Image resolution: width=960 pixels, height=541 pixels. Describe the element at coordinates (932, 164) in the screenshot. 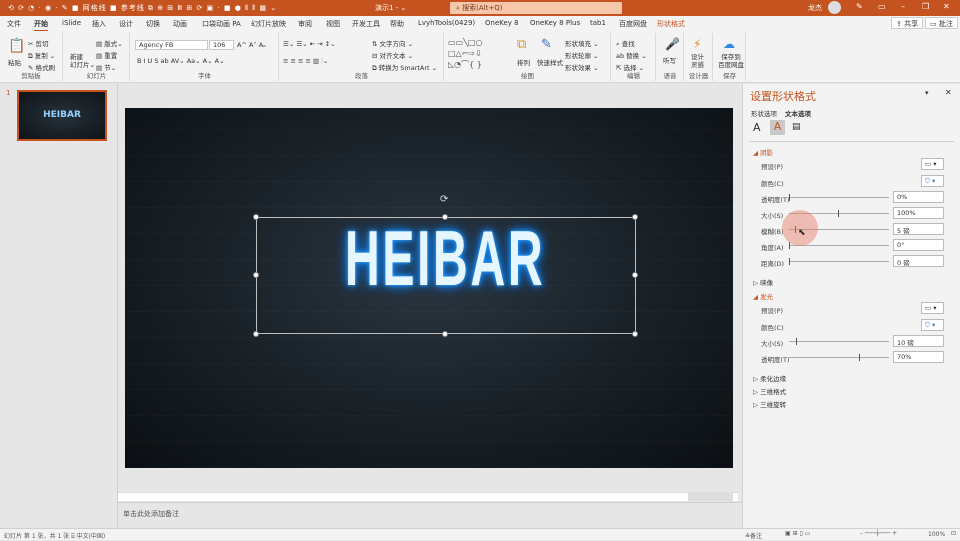

I see `shadow-preset-picker: ▭ ▾` at that location.